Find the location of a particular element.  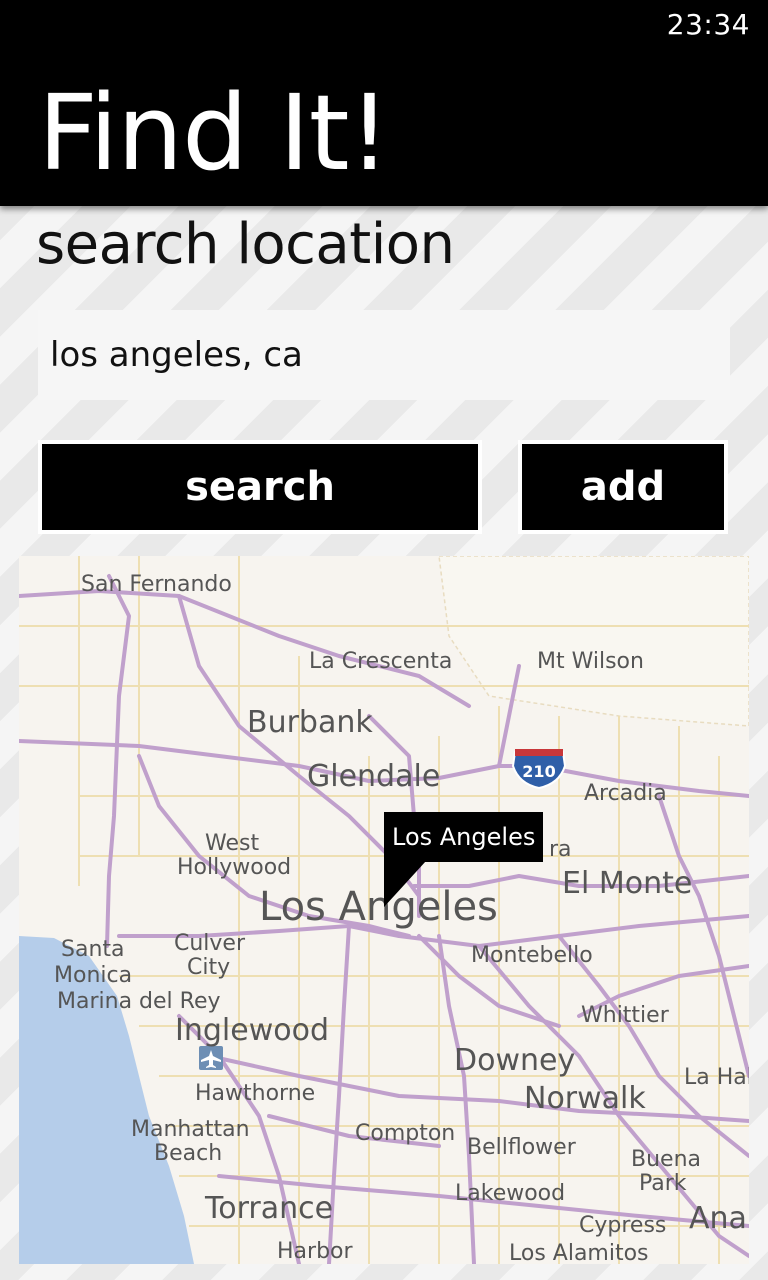

place-label: San Fernando is located at coordinates (156, 584).